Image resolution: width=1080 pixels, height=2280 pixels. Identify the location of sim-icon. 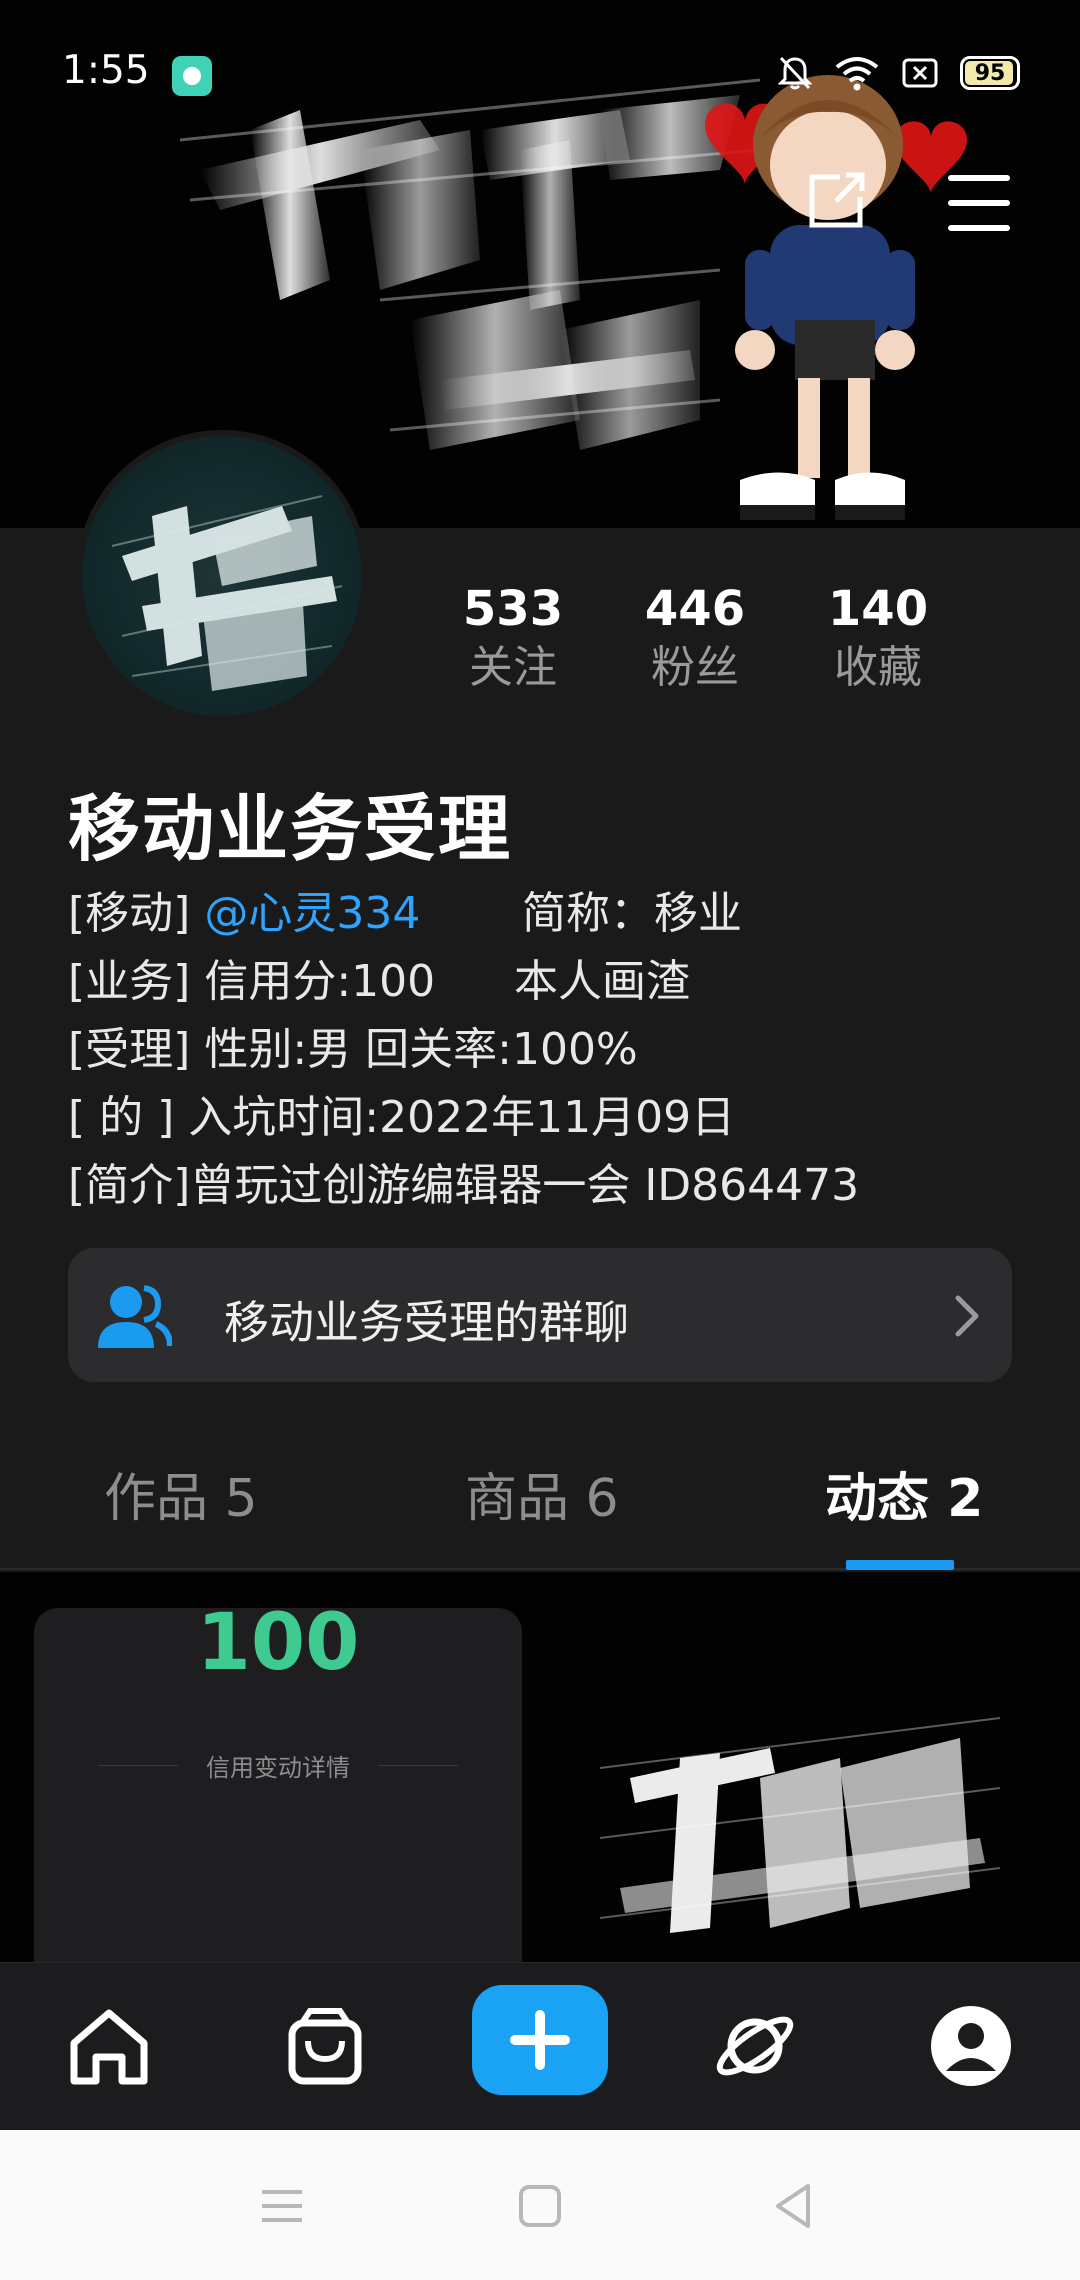
(920, 73).